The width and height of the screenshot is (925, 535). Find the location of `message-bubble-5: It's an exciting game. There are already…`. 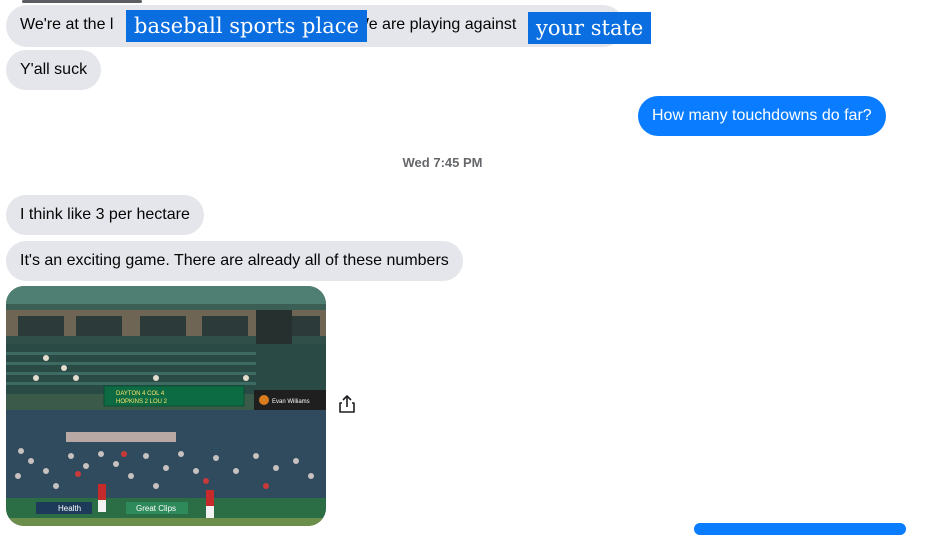

message-bubble-5: It's an exciting game. There are already… is located at coordinates (234, 261).